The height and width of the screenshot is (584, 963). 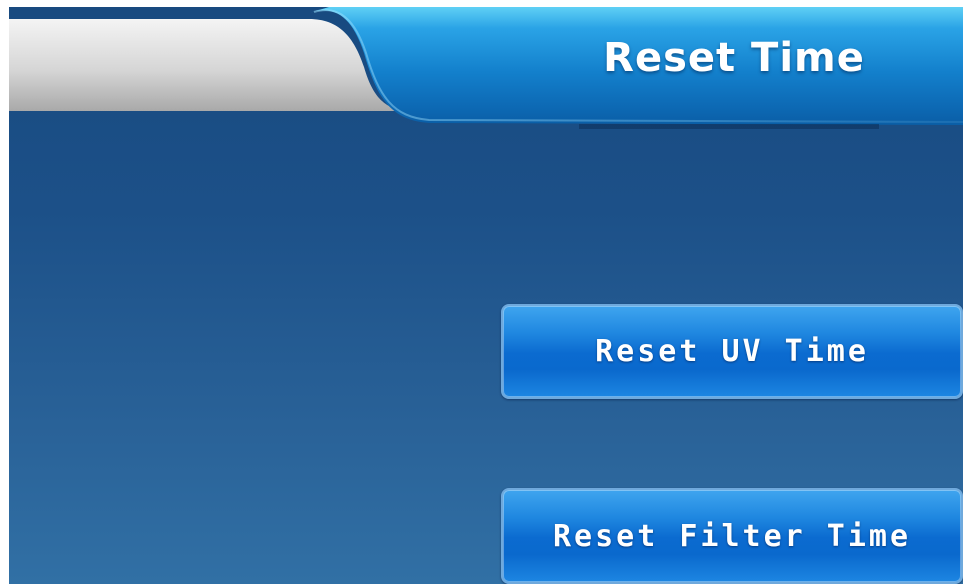 I want to click on reset-uv-time-label: Reset UV Time, so click(x=732, y=351).